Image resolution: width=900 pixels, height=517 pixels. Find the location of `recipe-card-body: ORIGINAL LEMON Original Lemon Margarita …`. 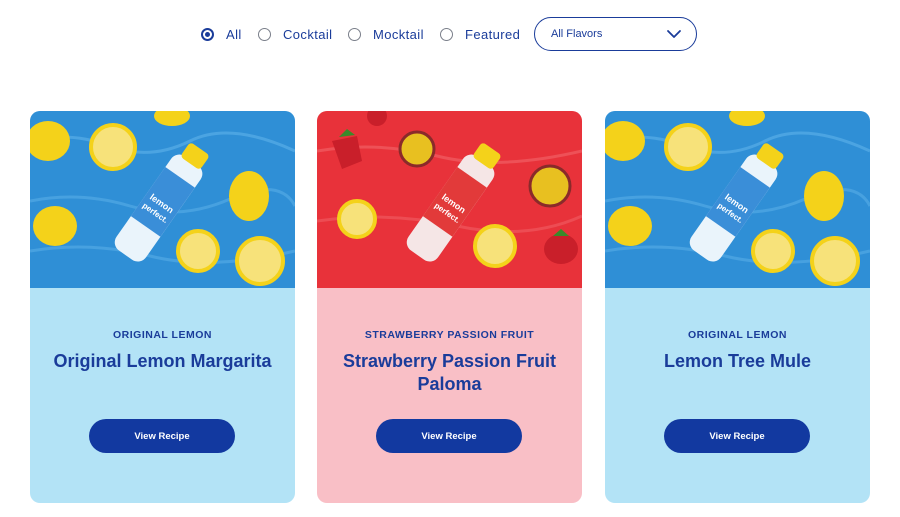

recipe-card-body: ORIGINAL LEMON Original Lemon Margarita … is located at coordinates (162, 395).